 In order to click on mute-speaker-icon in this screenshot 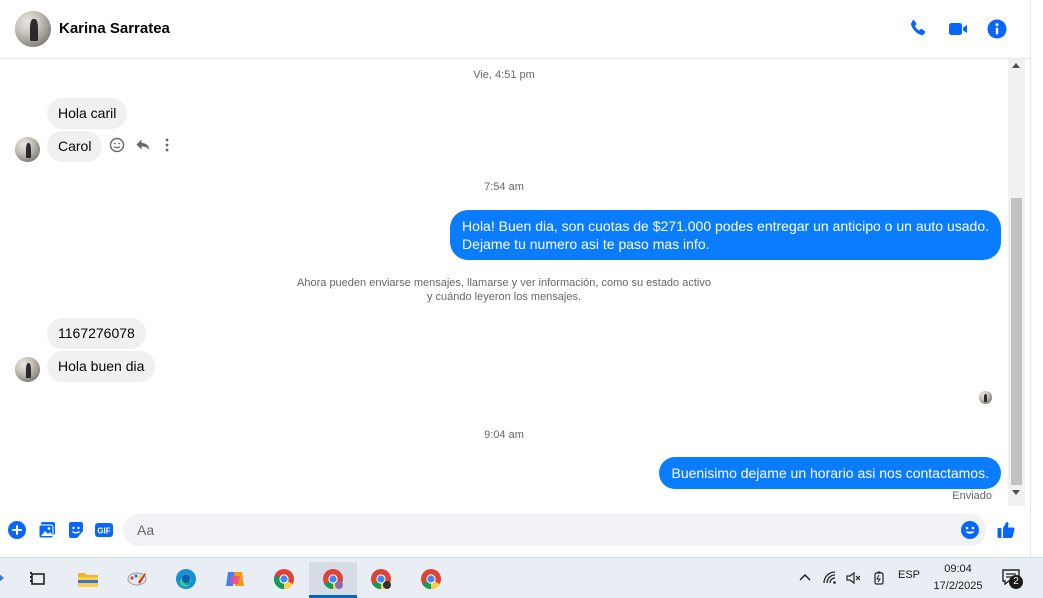, I will do `click(853, 578)`.